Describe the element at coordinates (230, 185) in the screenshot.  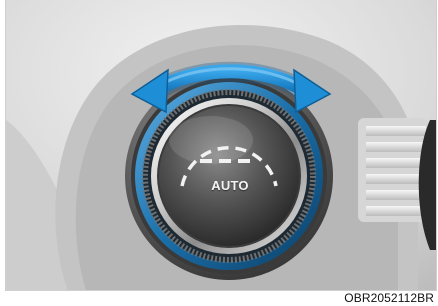
I see `auto-label: AUTO` at that location.